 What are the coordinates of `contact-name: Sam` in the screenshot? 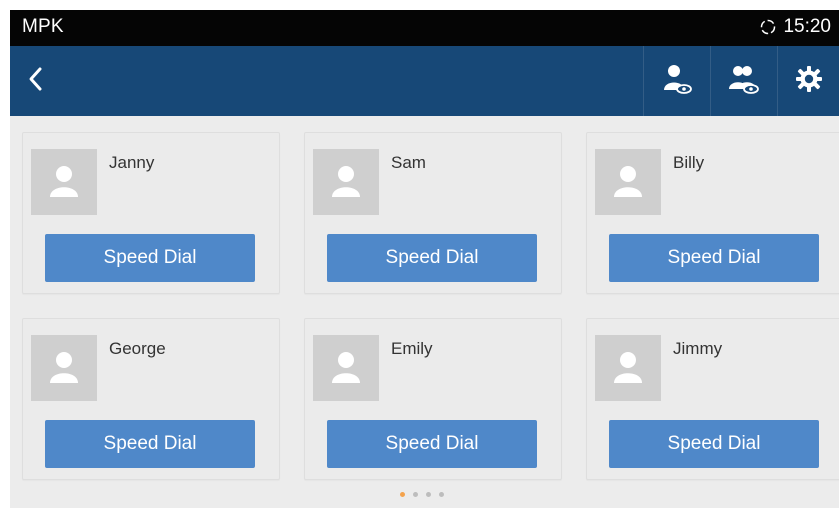 It's located at (408, 162).